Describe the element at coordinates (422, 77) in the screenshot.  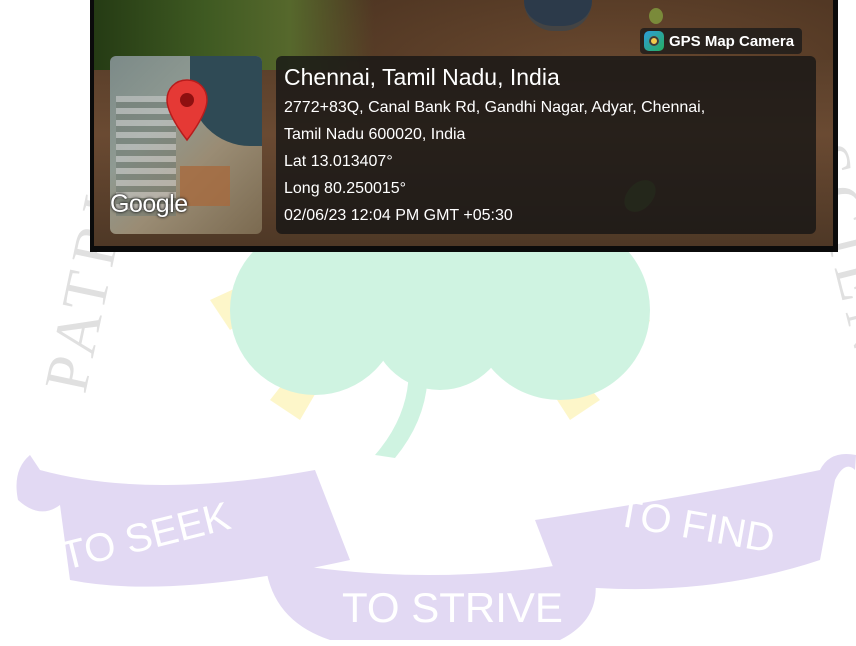
I see `location-title: Chennai, Tamil Nadu, India` at that location.